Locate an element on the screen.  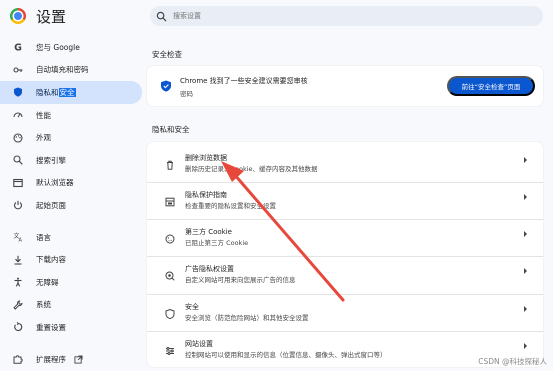
sidebar-item-reset-settings: 重置设置 is located at coordinates (71, 327).